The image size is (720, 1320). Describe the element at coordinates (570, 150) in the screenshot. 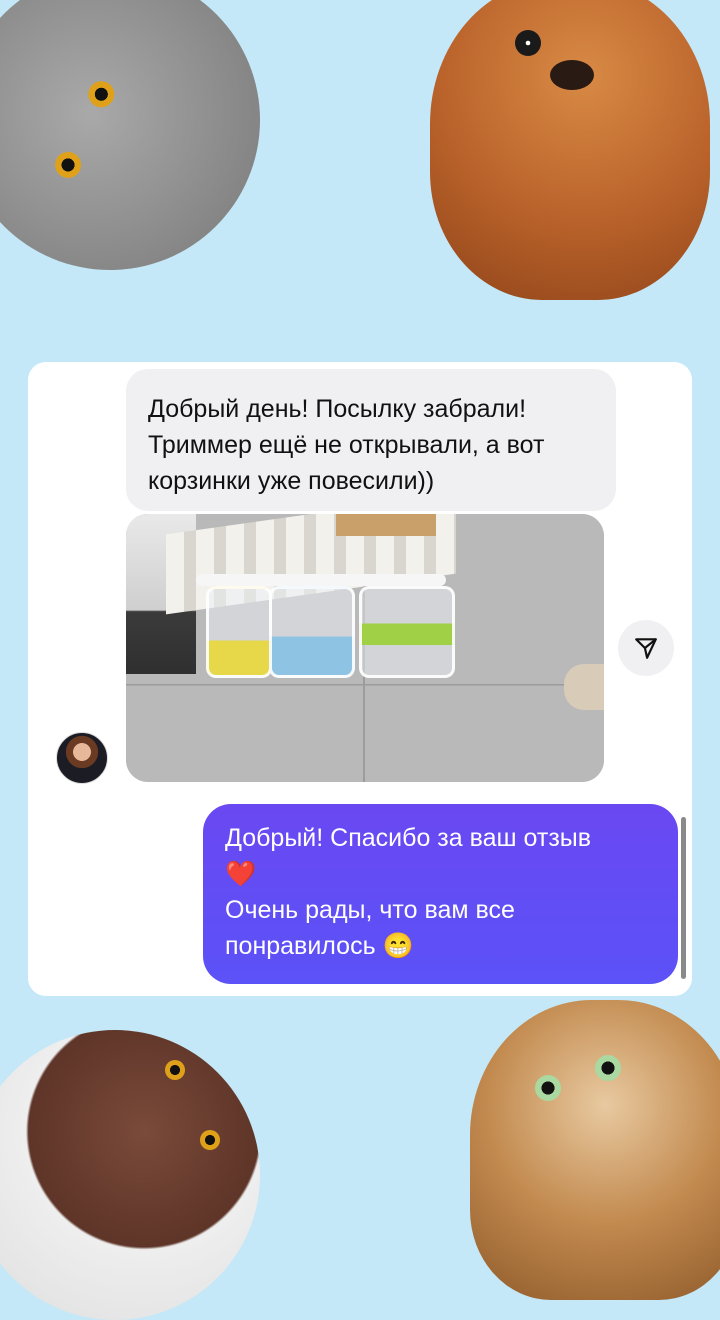

I see `brown-dog-photo` at that location.